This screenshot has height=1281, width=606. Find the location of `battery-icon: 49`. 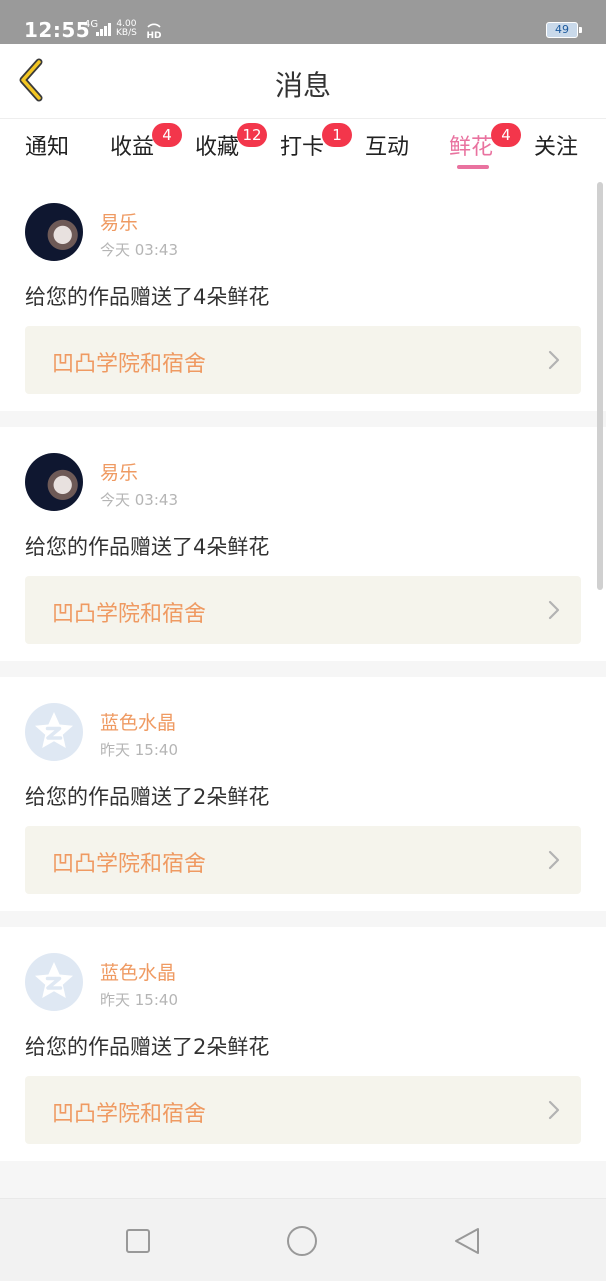

battery-icon: 49 is located at coordinates (564, 30).